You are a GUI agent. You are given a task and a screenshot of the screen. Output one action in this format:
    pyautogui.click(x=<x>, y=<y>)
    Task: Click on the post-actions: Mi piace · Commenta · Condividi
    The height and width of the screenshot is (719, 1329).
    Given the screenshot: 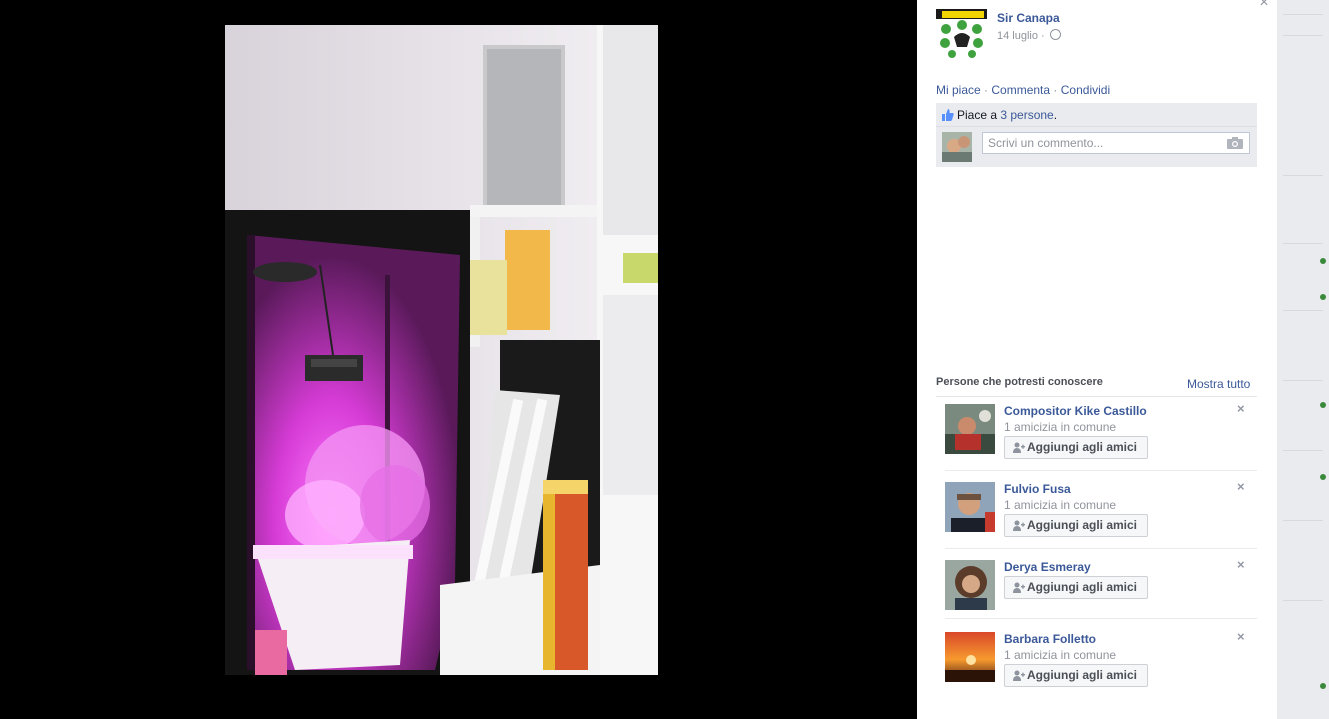 What is the action you would take?
    pyautogui.click(x=1023, y=90)
    